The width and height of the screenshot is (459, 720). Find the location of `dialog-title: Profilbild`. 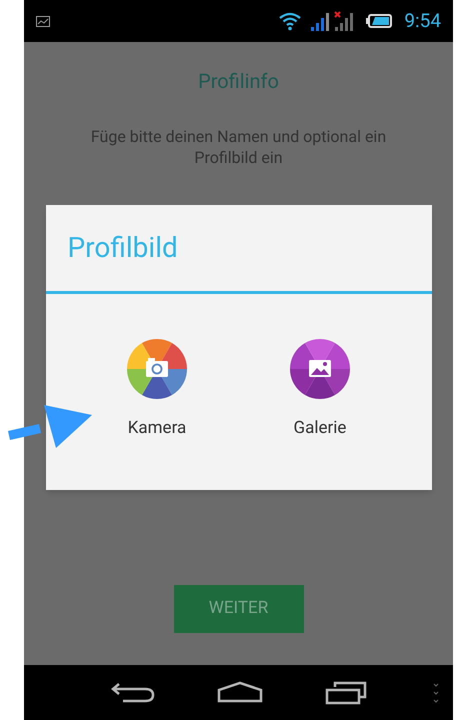

dialog-title: Profilbild is located at coordinates (122, 248).